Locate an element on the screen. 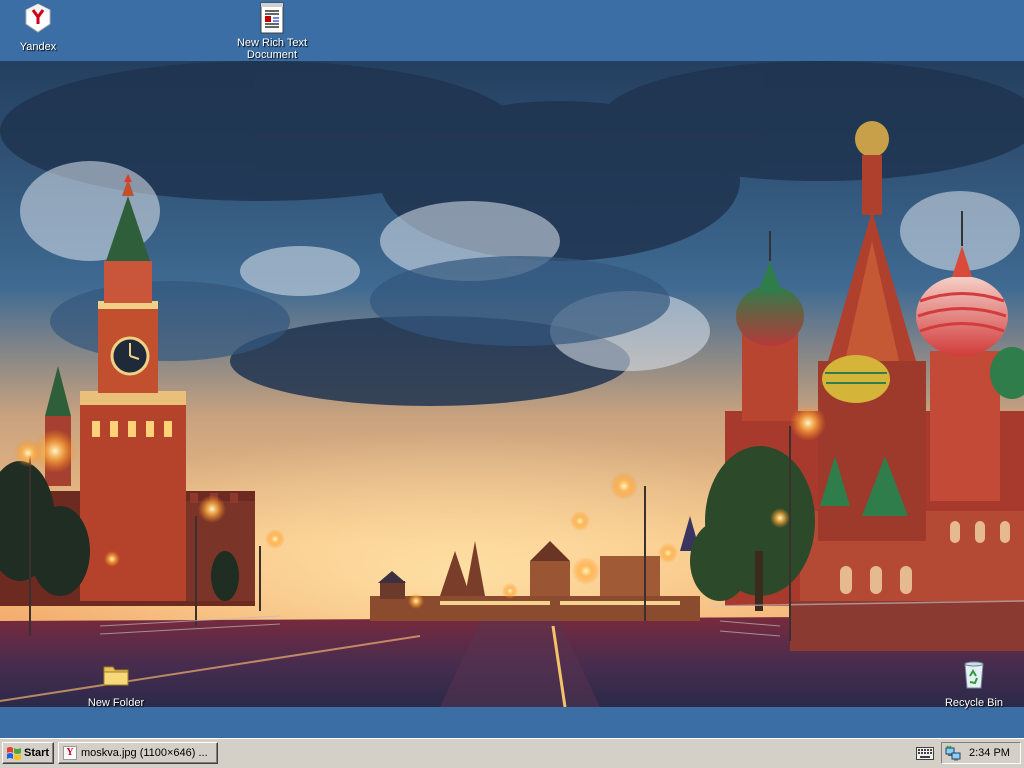 Image resolution: width=1024 pixels, height=768 pixels. desktop-icon-recycle-bin: Recycle Bin is located at coordinates (974, 684).